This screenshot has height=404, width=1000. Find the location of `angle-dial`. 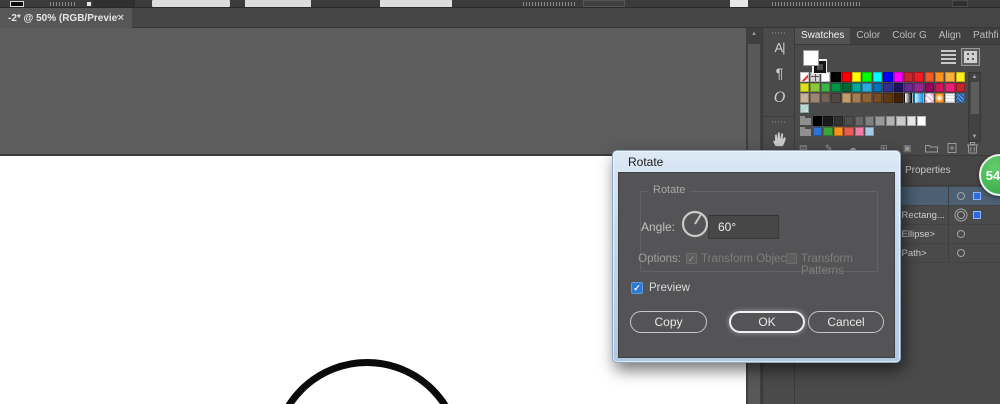

angle-dial is located at coordinates (695, 226).